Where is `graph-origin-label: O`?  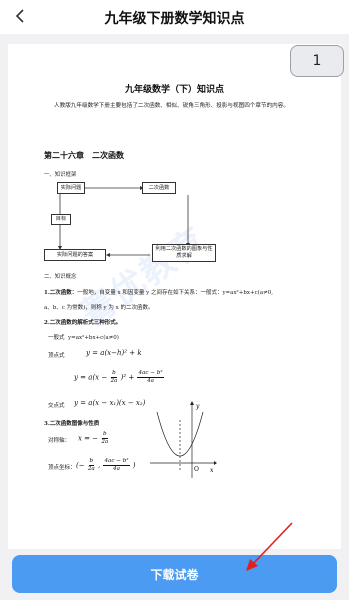 graph-origin-label: O is located at coordinates (196, 469).